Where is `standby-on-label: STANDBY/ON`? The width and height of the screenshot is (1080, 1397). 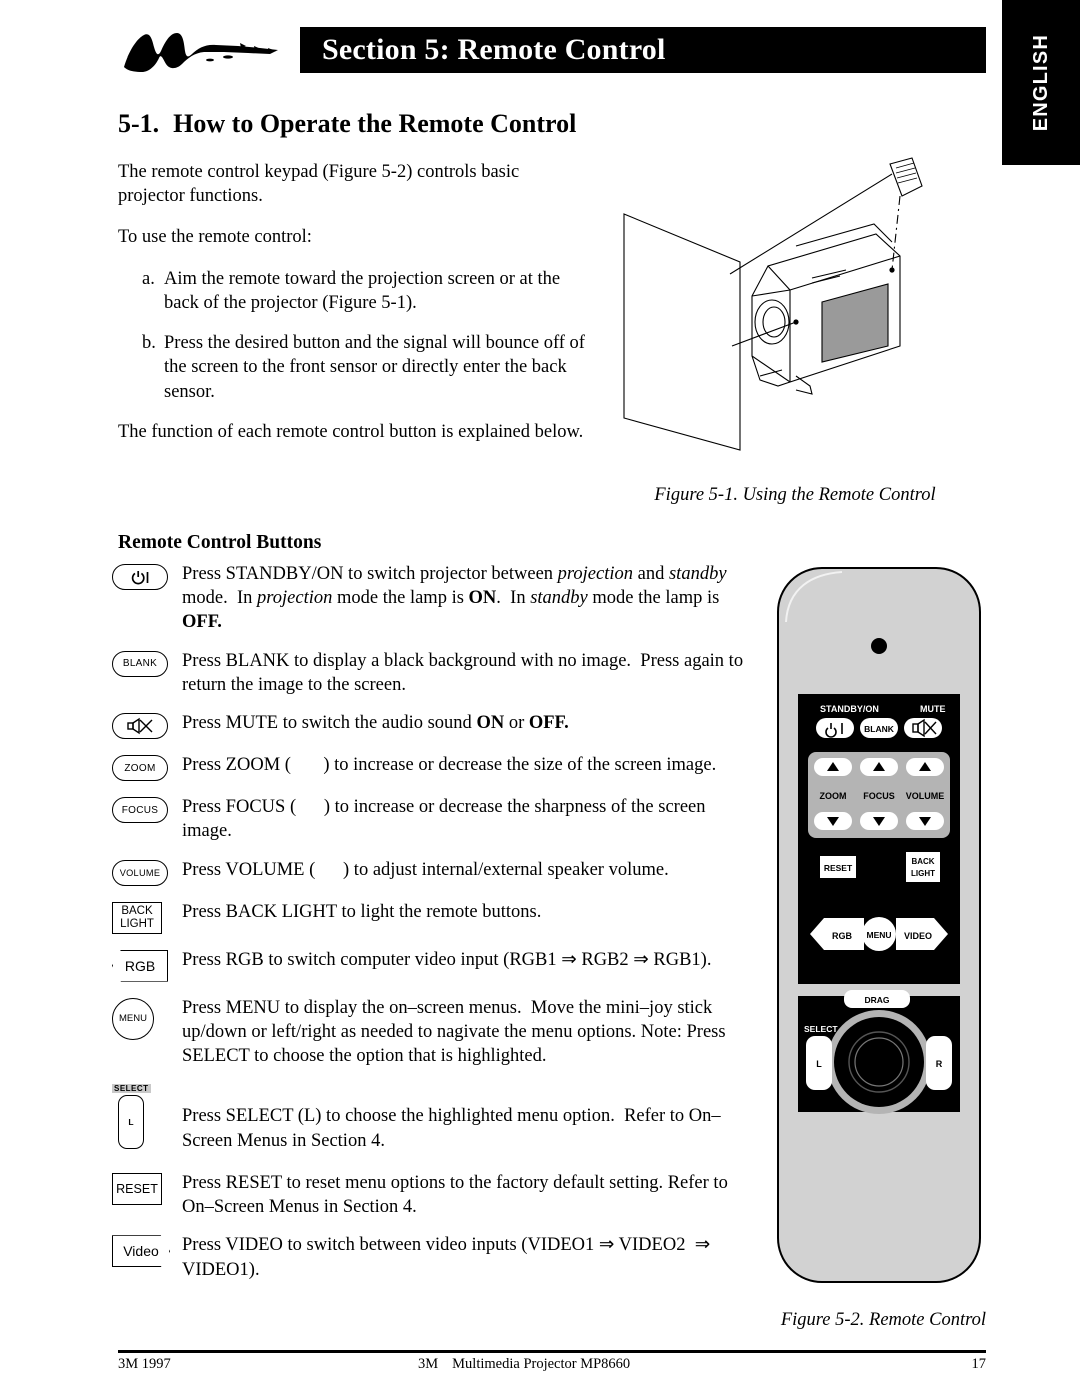
standby-on-label: STANDBY/ON is located at coordinates (849, 709).